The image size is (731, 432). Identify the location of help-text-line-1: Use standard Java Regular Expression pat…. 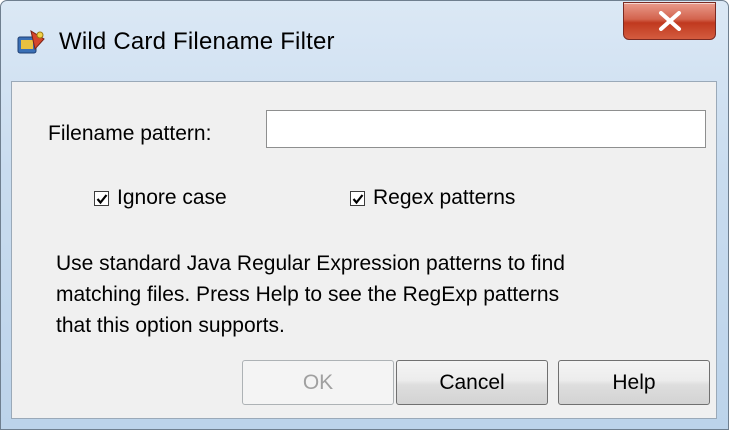
(310, 263).